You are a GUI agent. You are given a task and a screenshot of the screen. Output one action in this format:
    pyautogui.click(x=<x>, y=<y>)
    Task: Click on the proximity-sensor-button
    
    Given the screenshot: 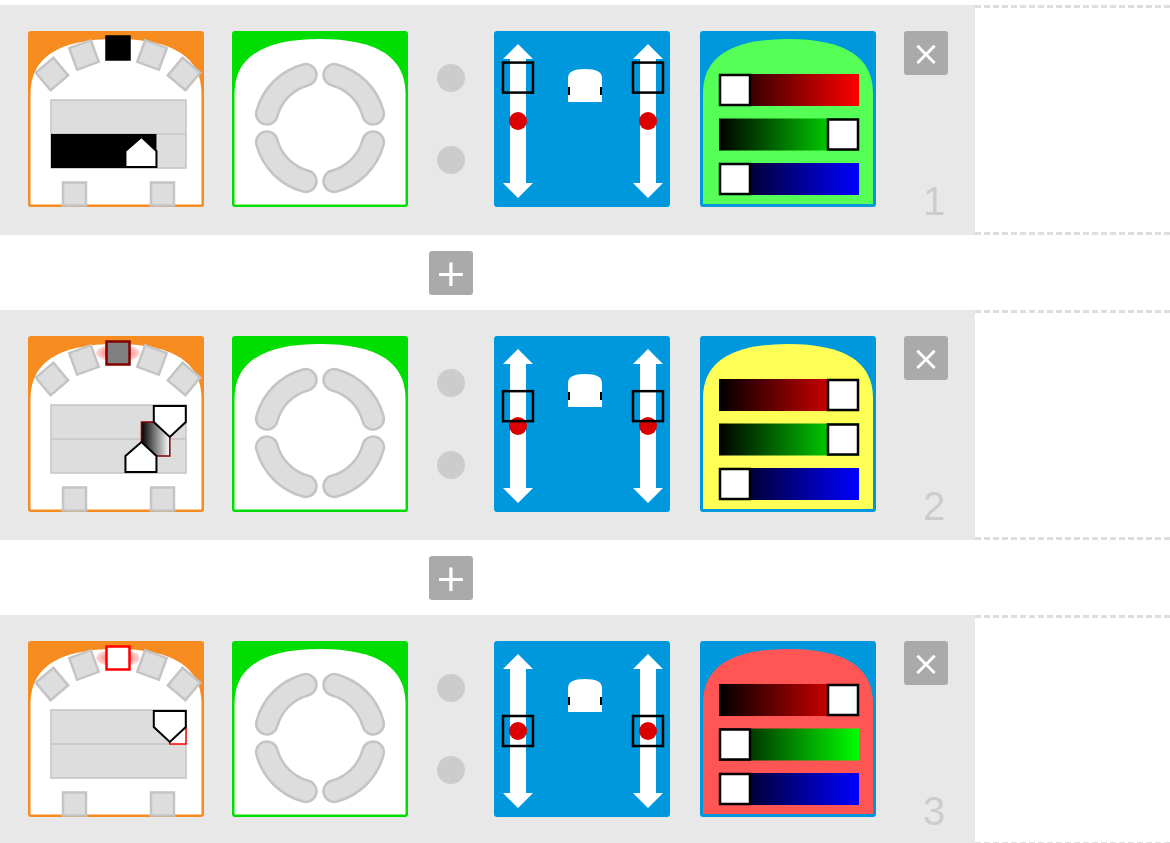 What is the action you would take?
    pyautogui.click(x=118, y=353)
    